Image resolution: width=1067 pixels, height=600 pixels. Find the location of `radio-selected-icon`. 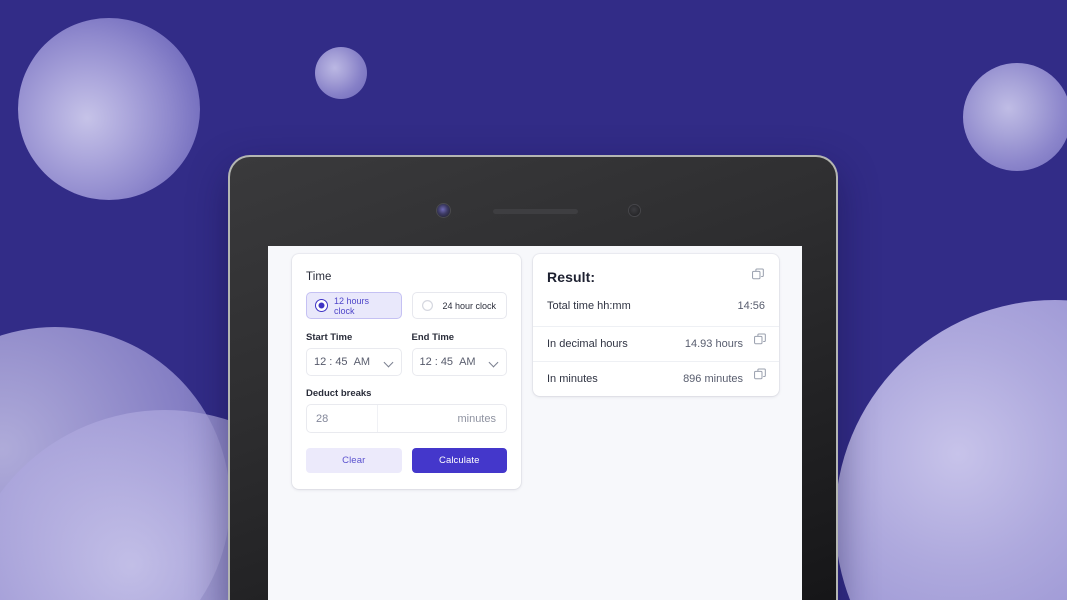

radio-selected-icon is located at coordinates (321, 305).